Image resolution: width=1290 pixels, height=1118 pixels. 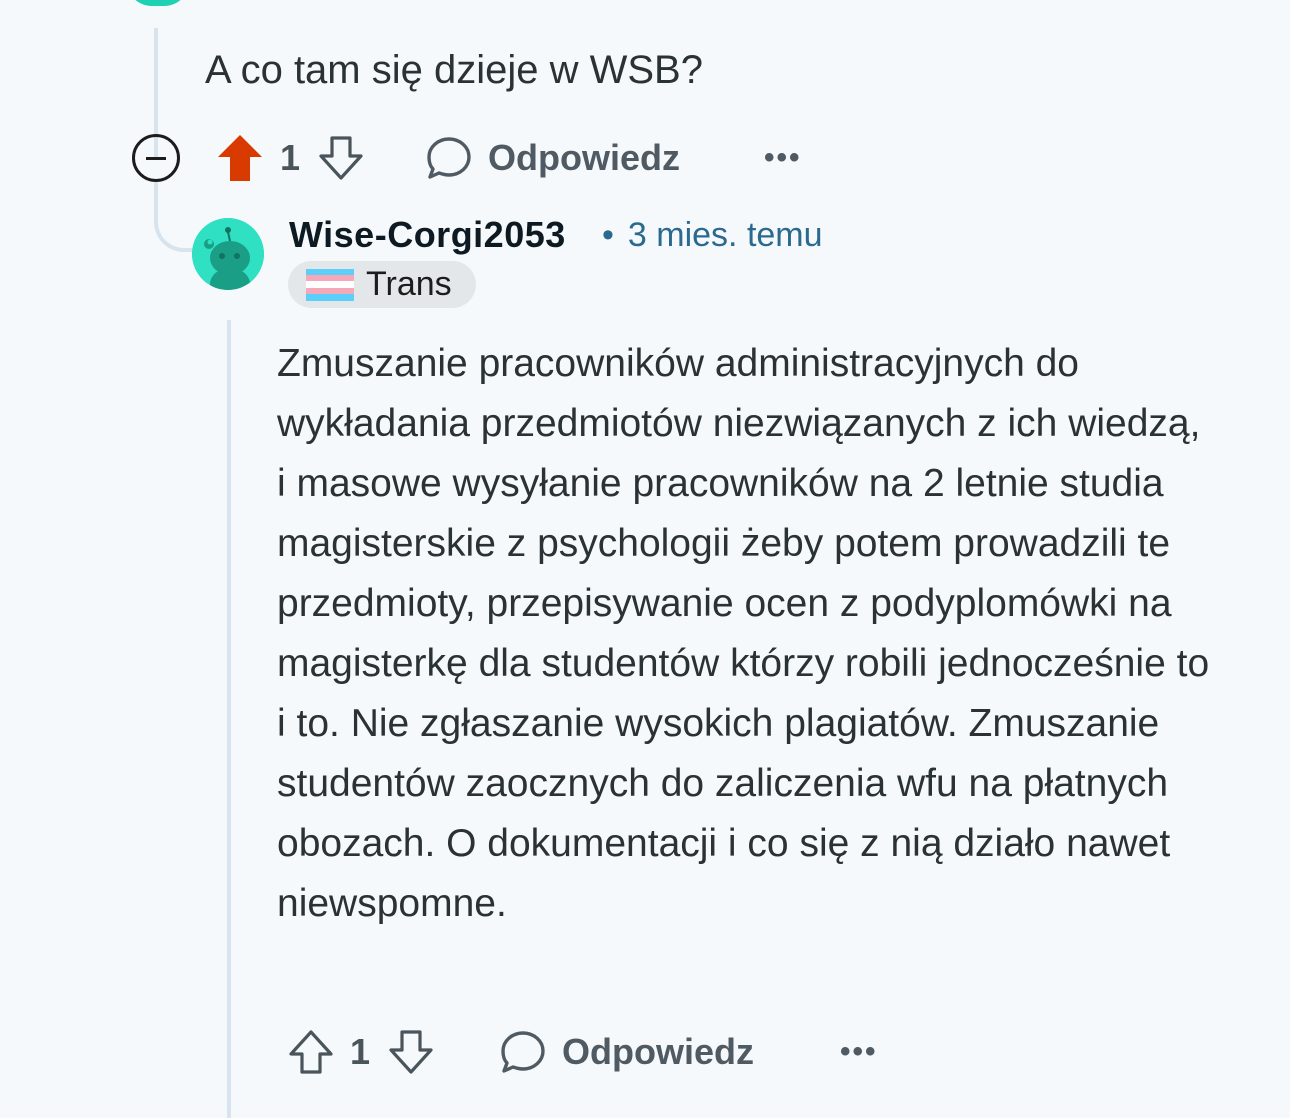 I want to click on trans-flag-icon, so click(x=330, y=284).